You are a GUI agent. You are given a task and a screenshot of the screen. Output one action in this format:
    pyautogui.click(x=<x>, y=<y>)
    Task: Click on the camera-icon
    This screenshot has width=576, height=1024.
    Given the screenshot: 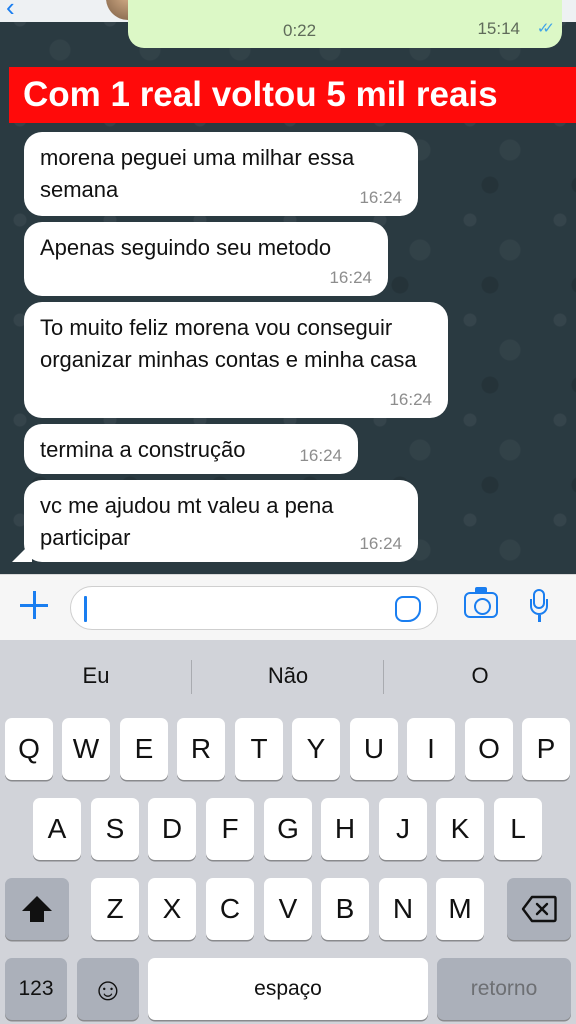 What is the action you would take?
    pyautogui.click(x=481, y=602)
    